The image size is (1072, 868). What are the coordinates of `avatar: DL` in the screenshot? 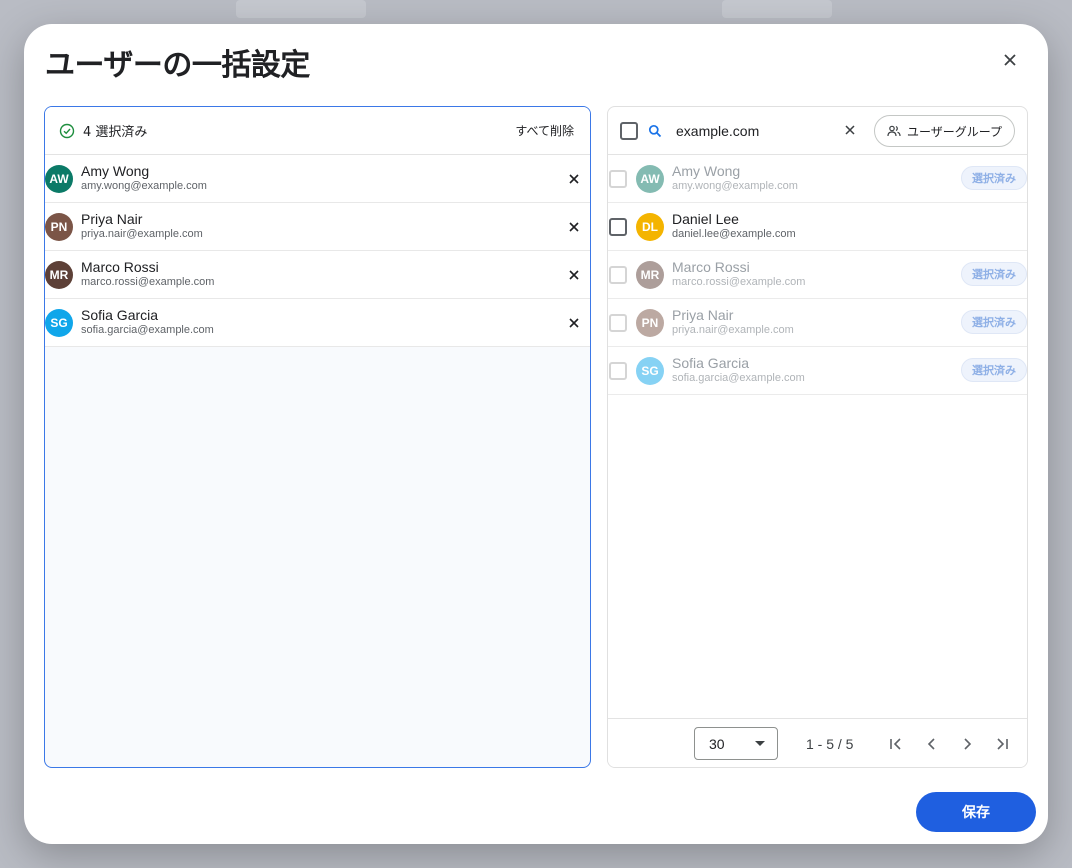 It's located at (650, 226).